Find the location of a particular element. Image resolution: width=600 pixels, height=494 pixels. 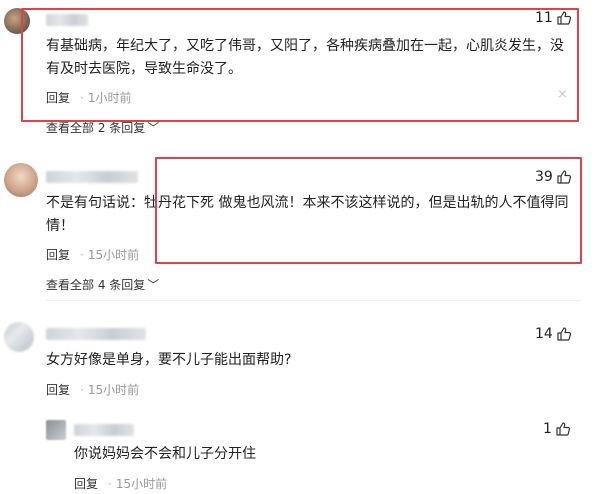

comment-text: 女方好像是单身，要不儿子能出面帮助? is located at coordinates (169, 360).